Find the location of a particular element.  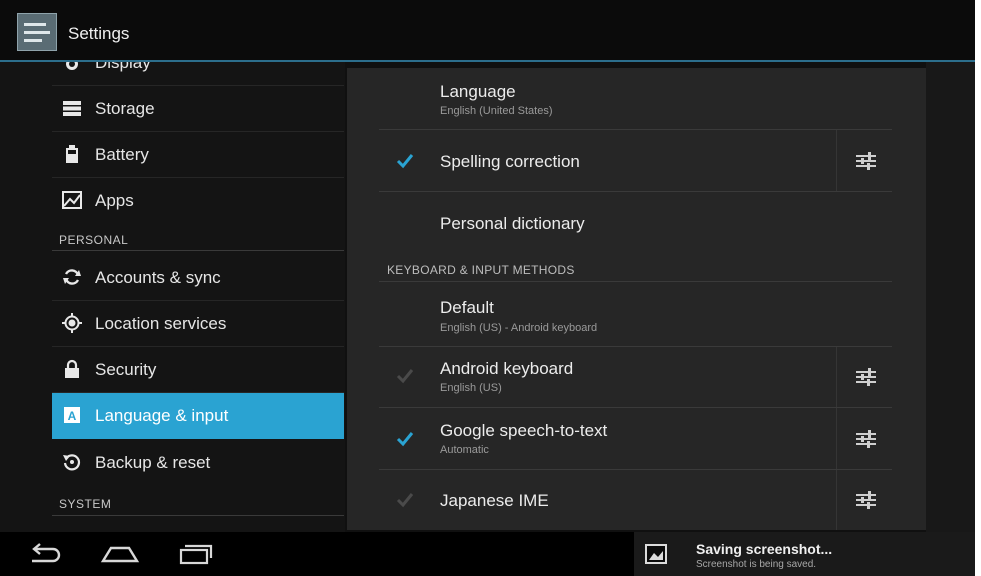

backup-icon is located at coordinates (72, 462).